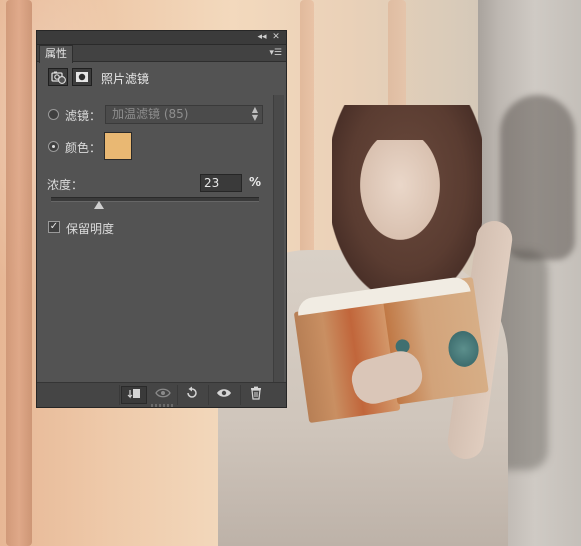  What do you see at coordinates (125, 79) in the screenshot?
I see `adjustment-title: 照片滤镜` at bounding box center [125, 79].